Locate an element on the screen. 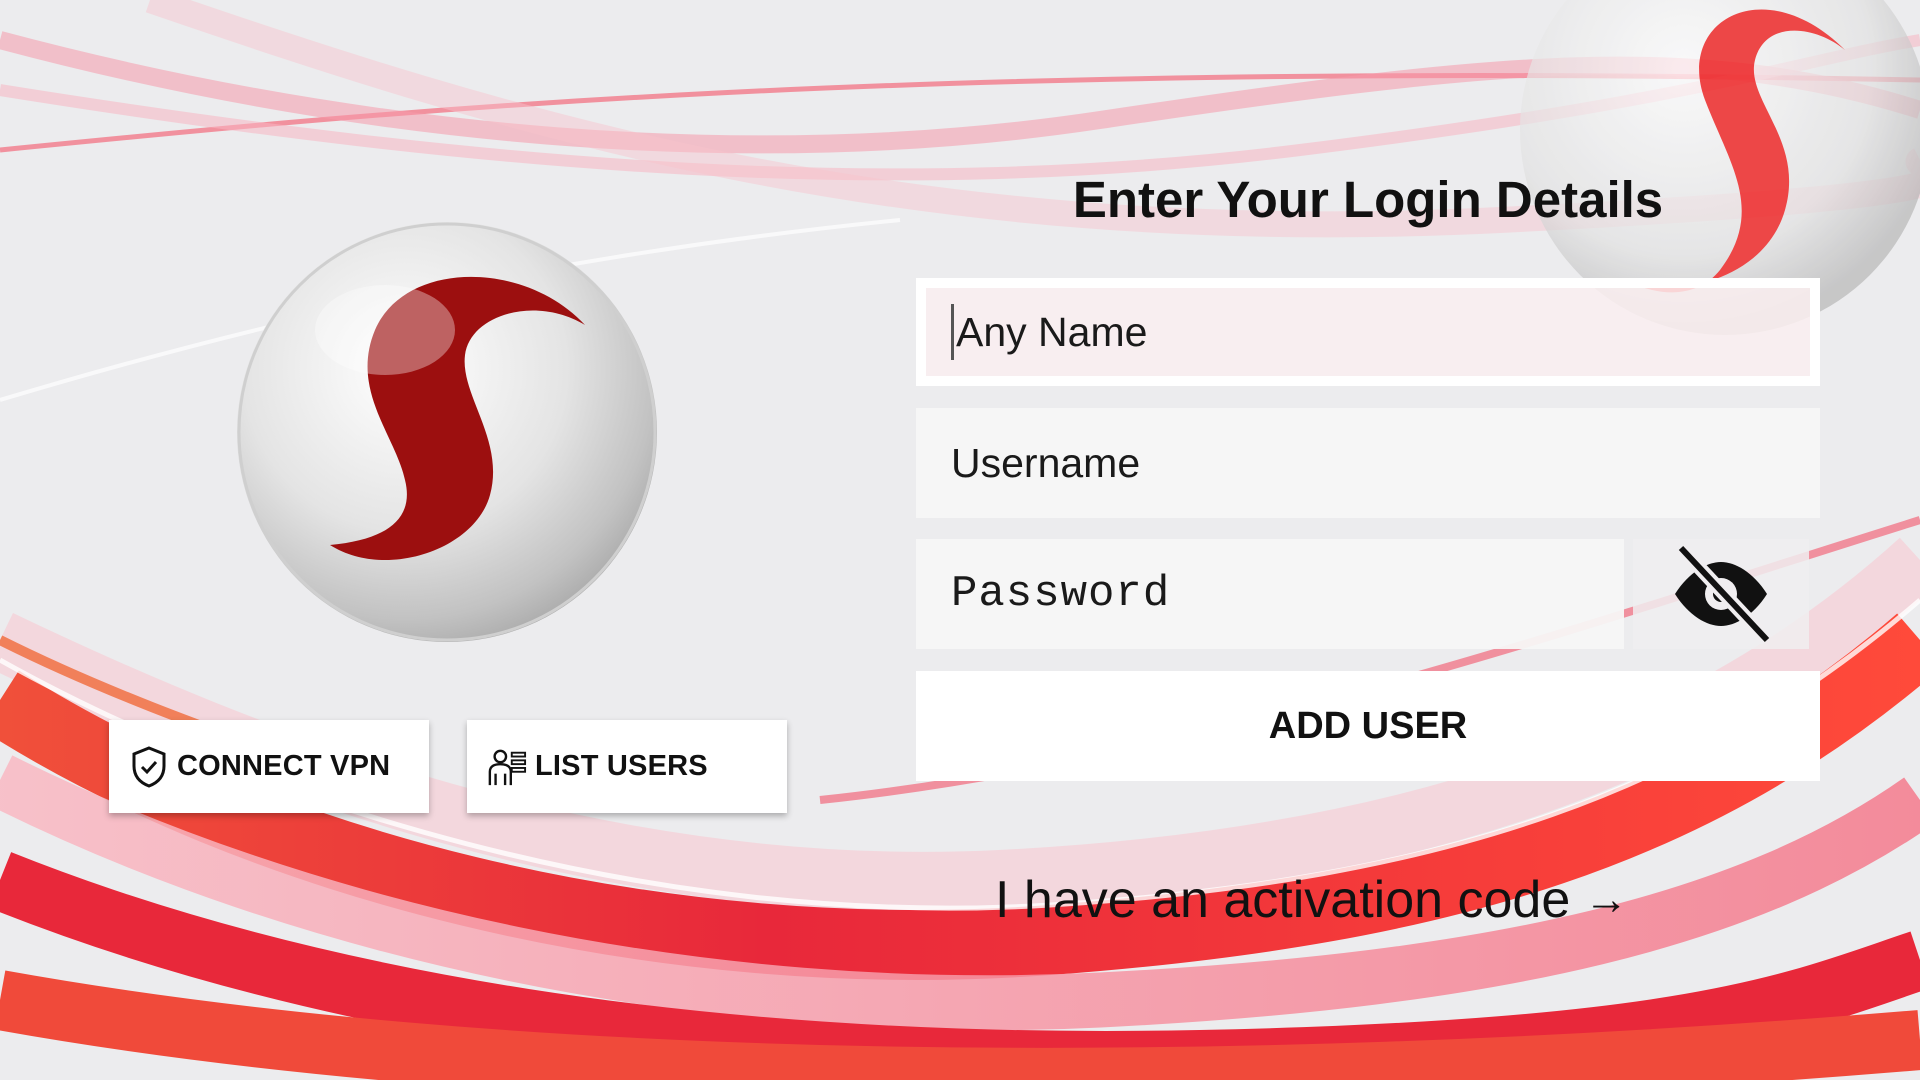 Image resolution: width=1920 pixels, height=1080 pixels. connect-vpn-button: CONNECT VPN is located at coordinates (269, 766).